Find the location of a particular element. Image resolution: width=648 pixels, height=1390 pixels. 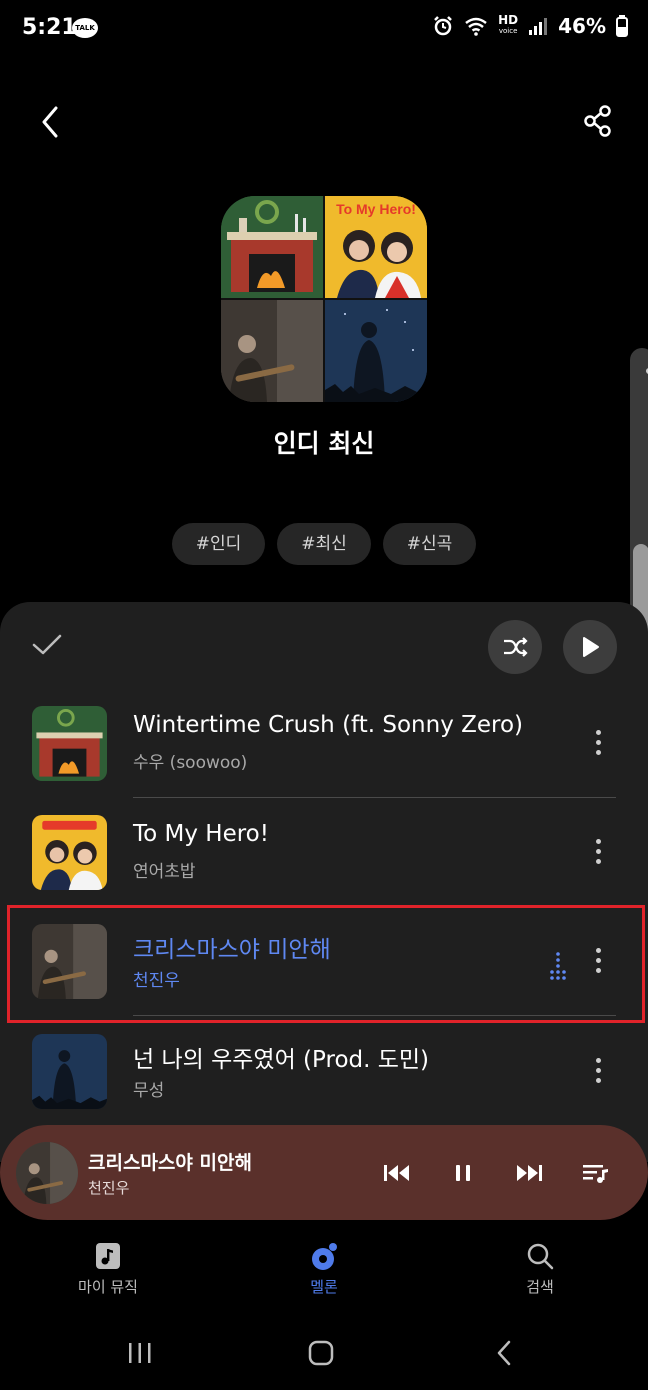

track-title: To My Hero! is located at coordinates (201, 834).